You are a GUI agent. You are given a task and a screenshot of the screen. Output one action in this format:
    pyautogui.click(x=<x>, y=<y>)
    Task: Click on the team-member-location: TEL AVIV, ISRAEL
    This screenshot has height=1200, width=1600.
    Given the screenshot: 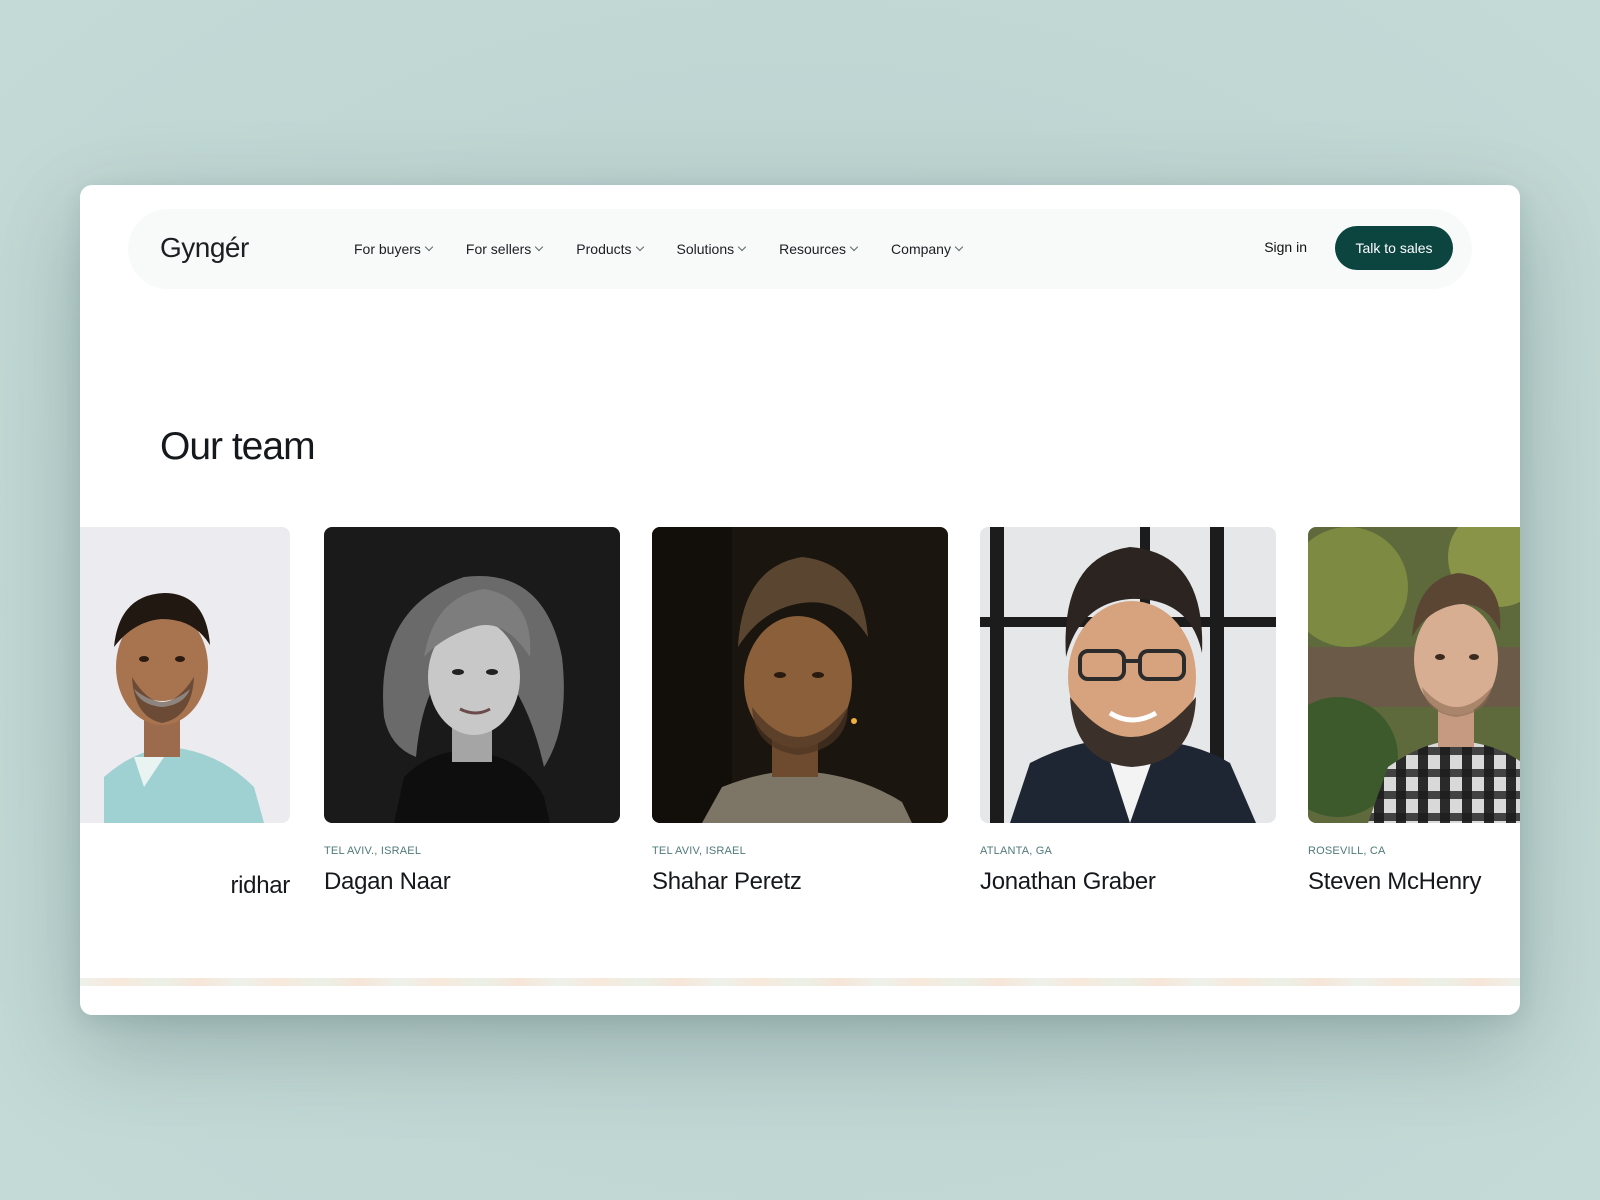 What is the action you would take?
    pyautogui.click(x=699, y=851)
    